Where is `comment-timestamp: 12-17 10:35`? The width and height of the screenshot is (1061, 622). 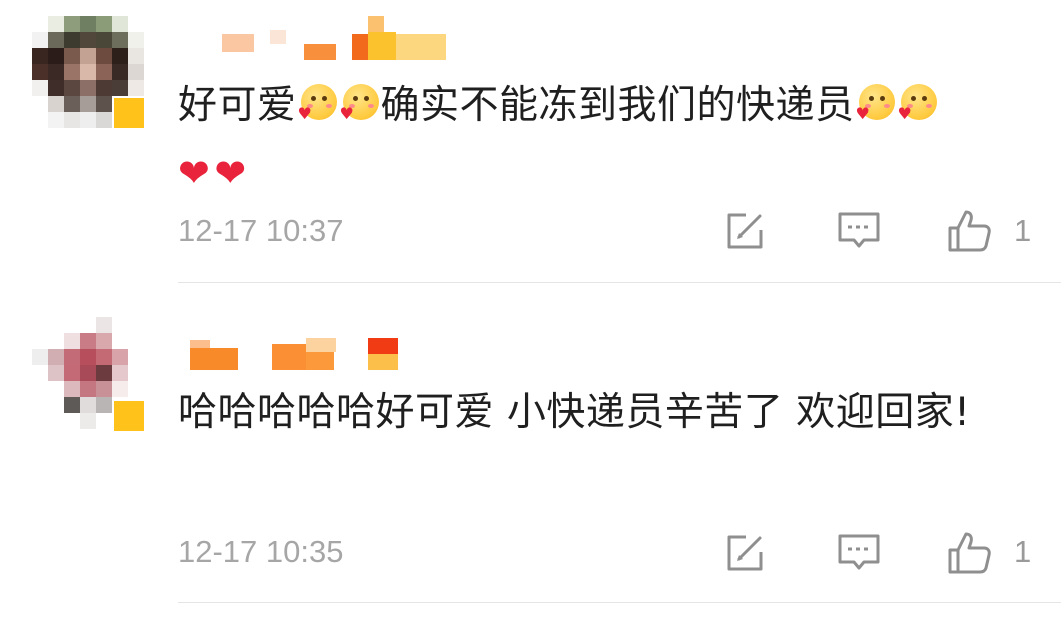 comment-timestamp: 12-17 10:35 is located at coordinates (261, 551).